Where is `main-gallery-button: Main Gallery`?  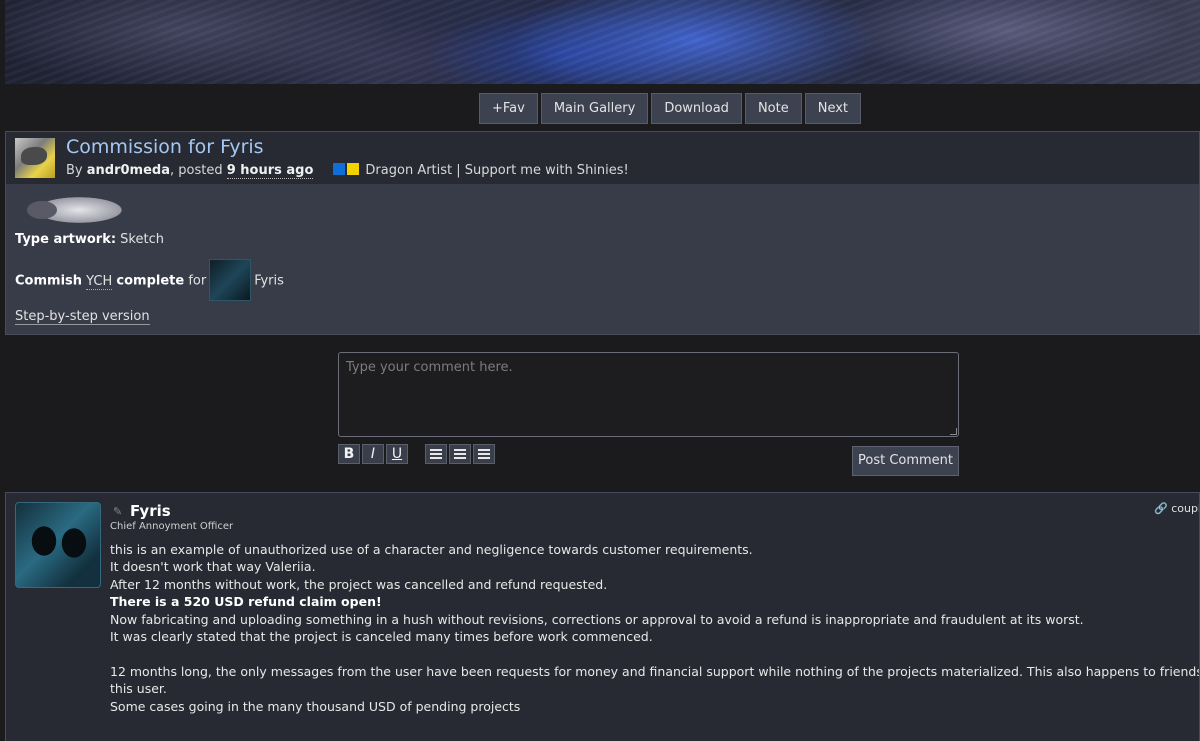
main-gallery-button: Main Gallery is located at coordinates (594, 108).